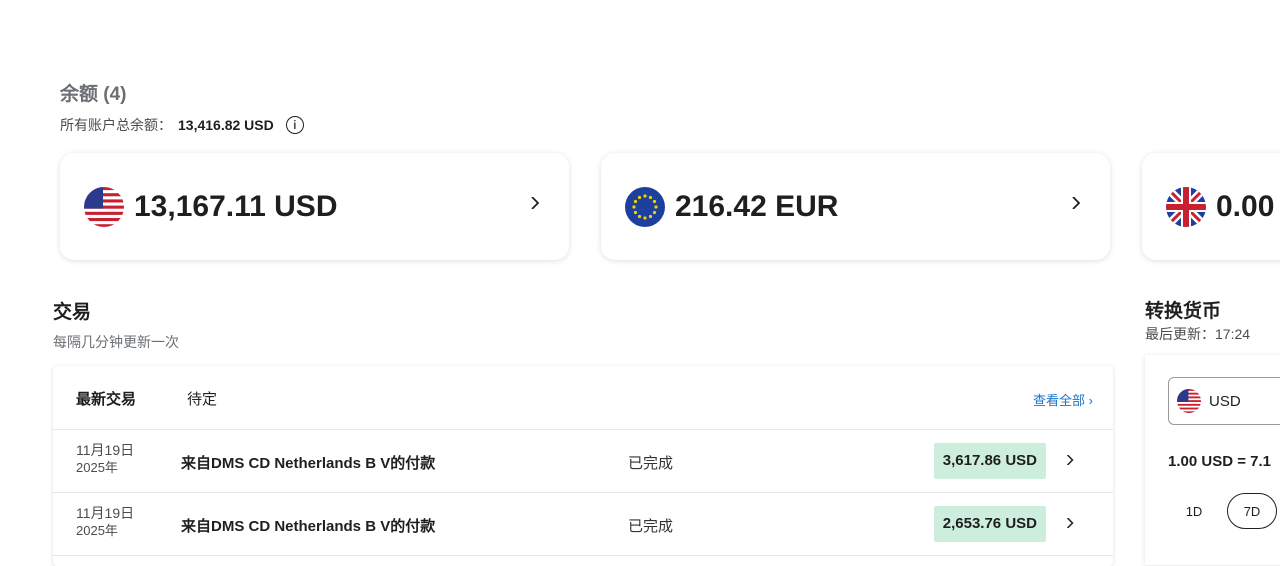 The height and width of the screenshot is (566, 1280). What do you see at coordinates (1063, 399) in the screenshot?
I see `view-all-link: 查看全部 ›` at bounding box center [1063, 399].